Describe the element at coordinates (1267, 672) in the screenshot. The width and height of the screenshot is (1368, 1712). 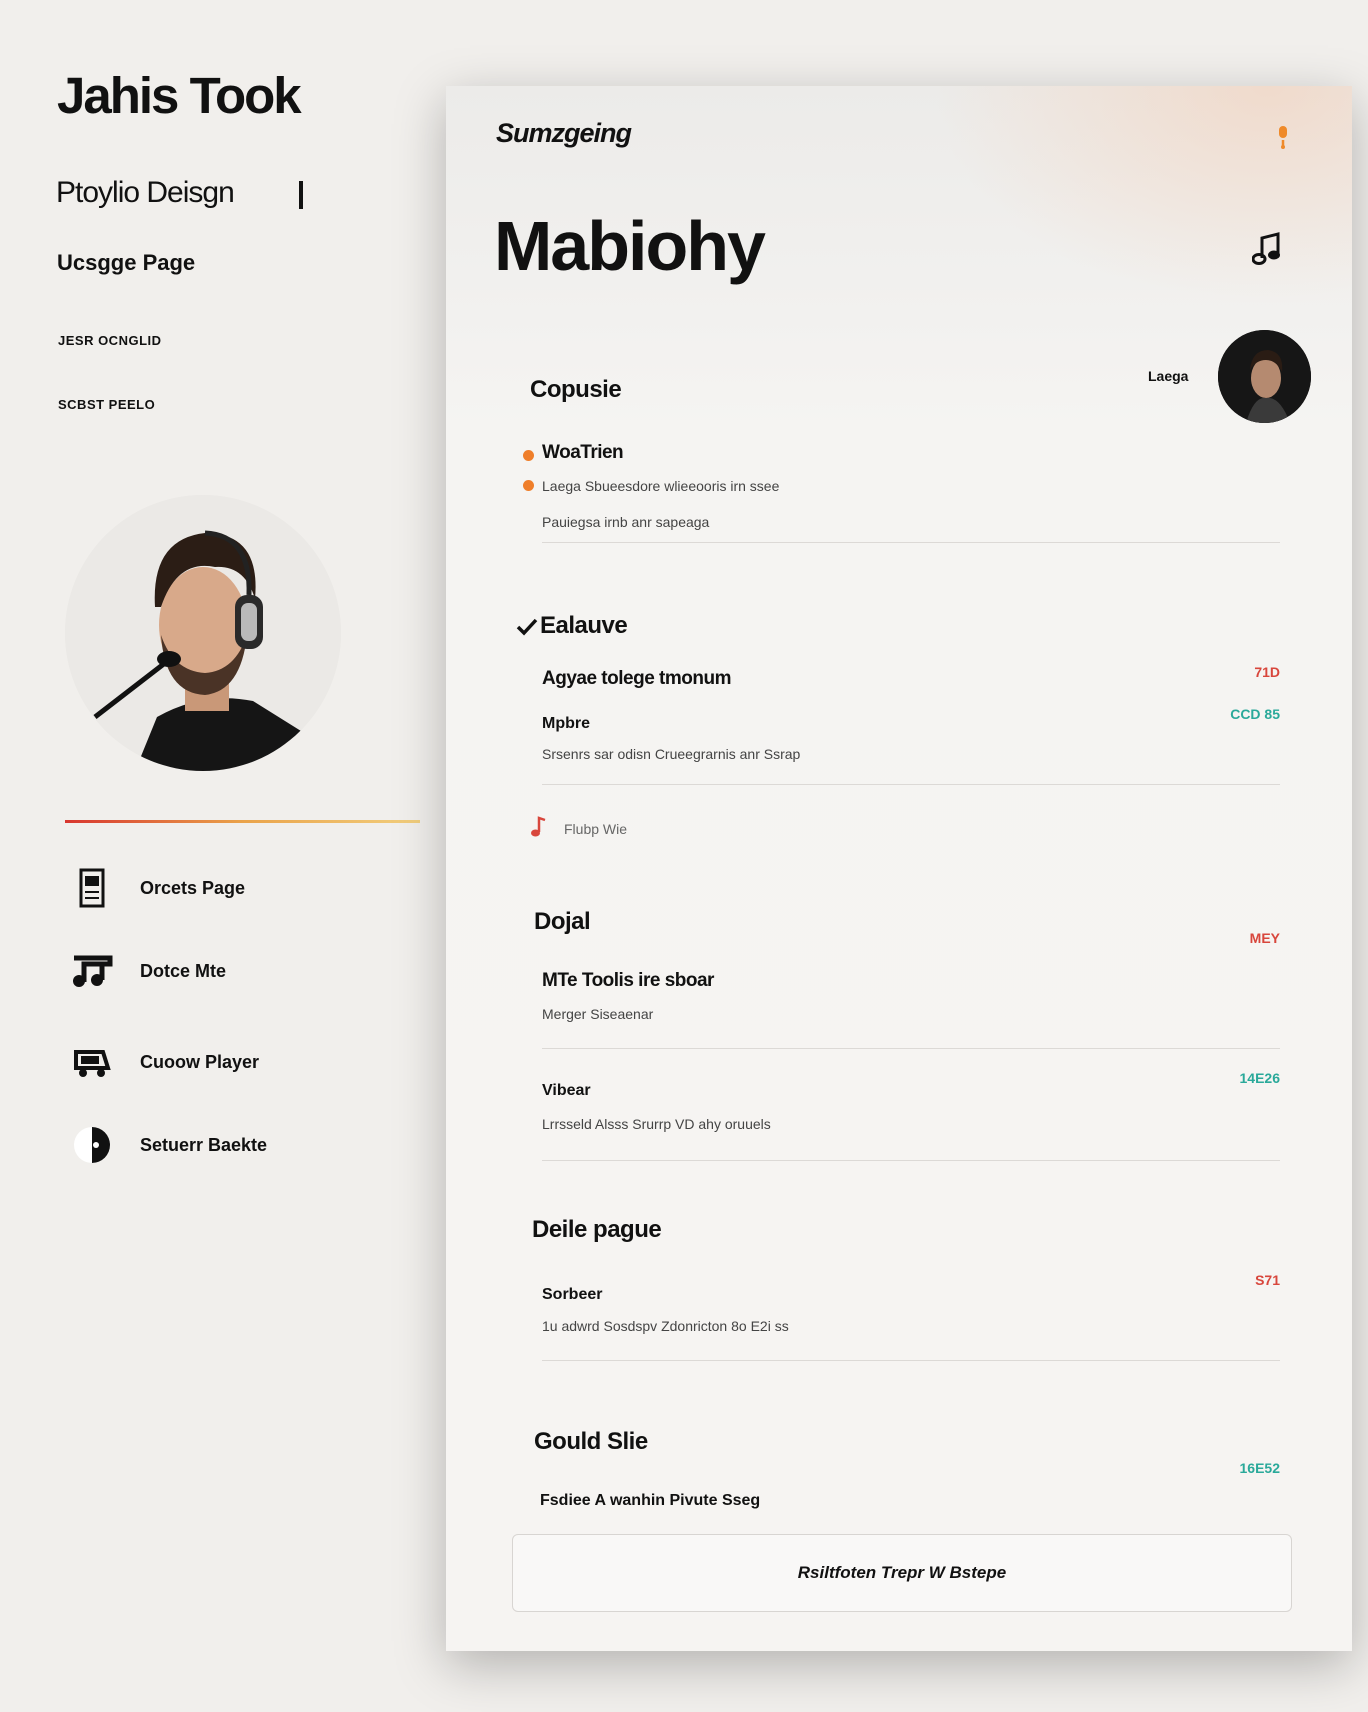
I see `row-tag: 71D` at that location.